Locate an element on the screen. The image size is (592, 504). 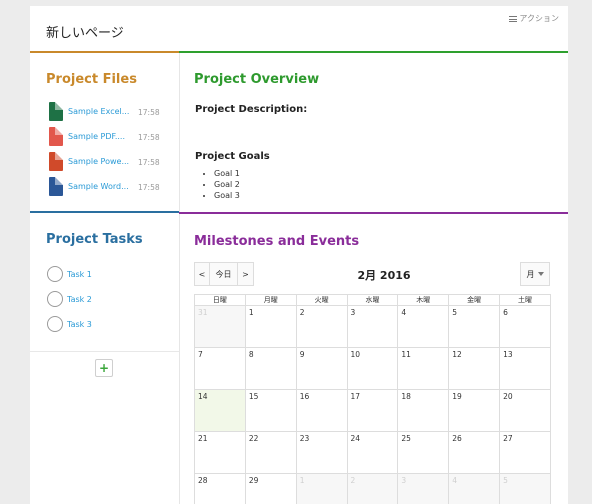
calendar-week-row: 21 22 23 24 25 26 27 is located at coordinates (372, 452).